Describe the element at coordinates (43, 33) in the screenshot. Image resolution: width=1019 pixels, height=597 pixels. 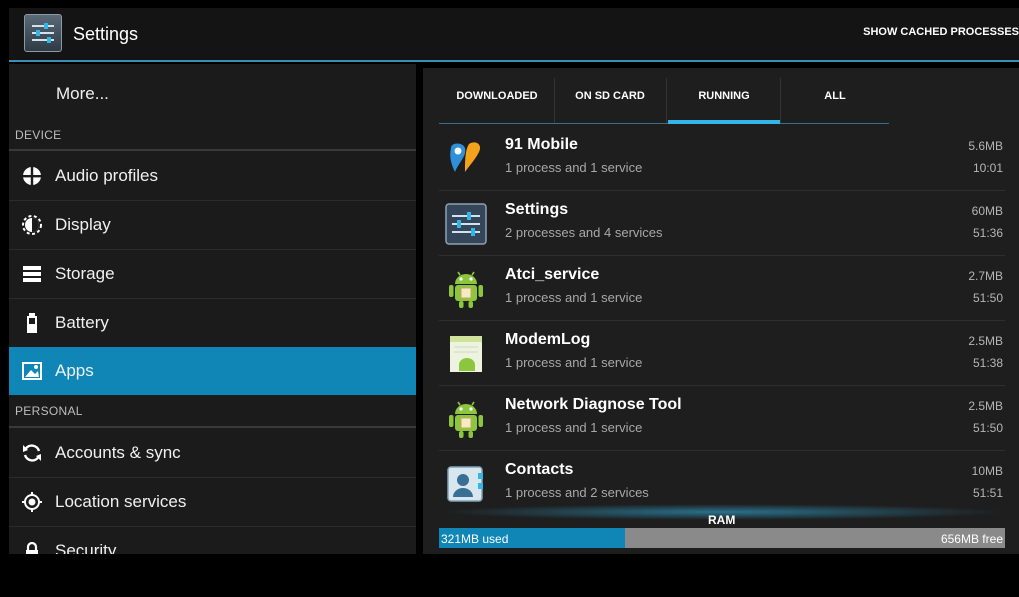
I see `settings-app-icon` at that location.